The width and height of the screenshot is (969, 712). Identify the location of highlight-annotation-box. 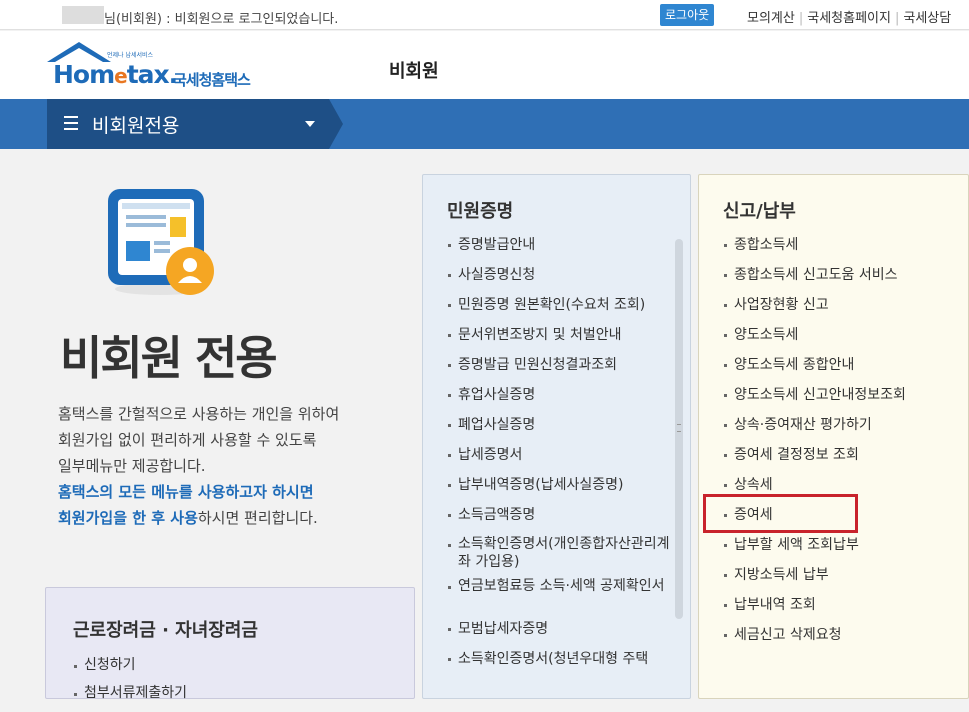
(780, 513).